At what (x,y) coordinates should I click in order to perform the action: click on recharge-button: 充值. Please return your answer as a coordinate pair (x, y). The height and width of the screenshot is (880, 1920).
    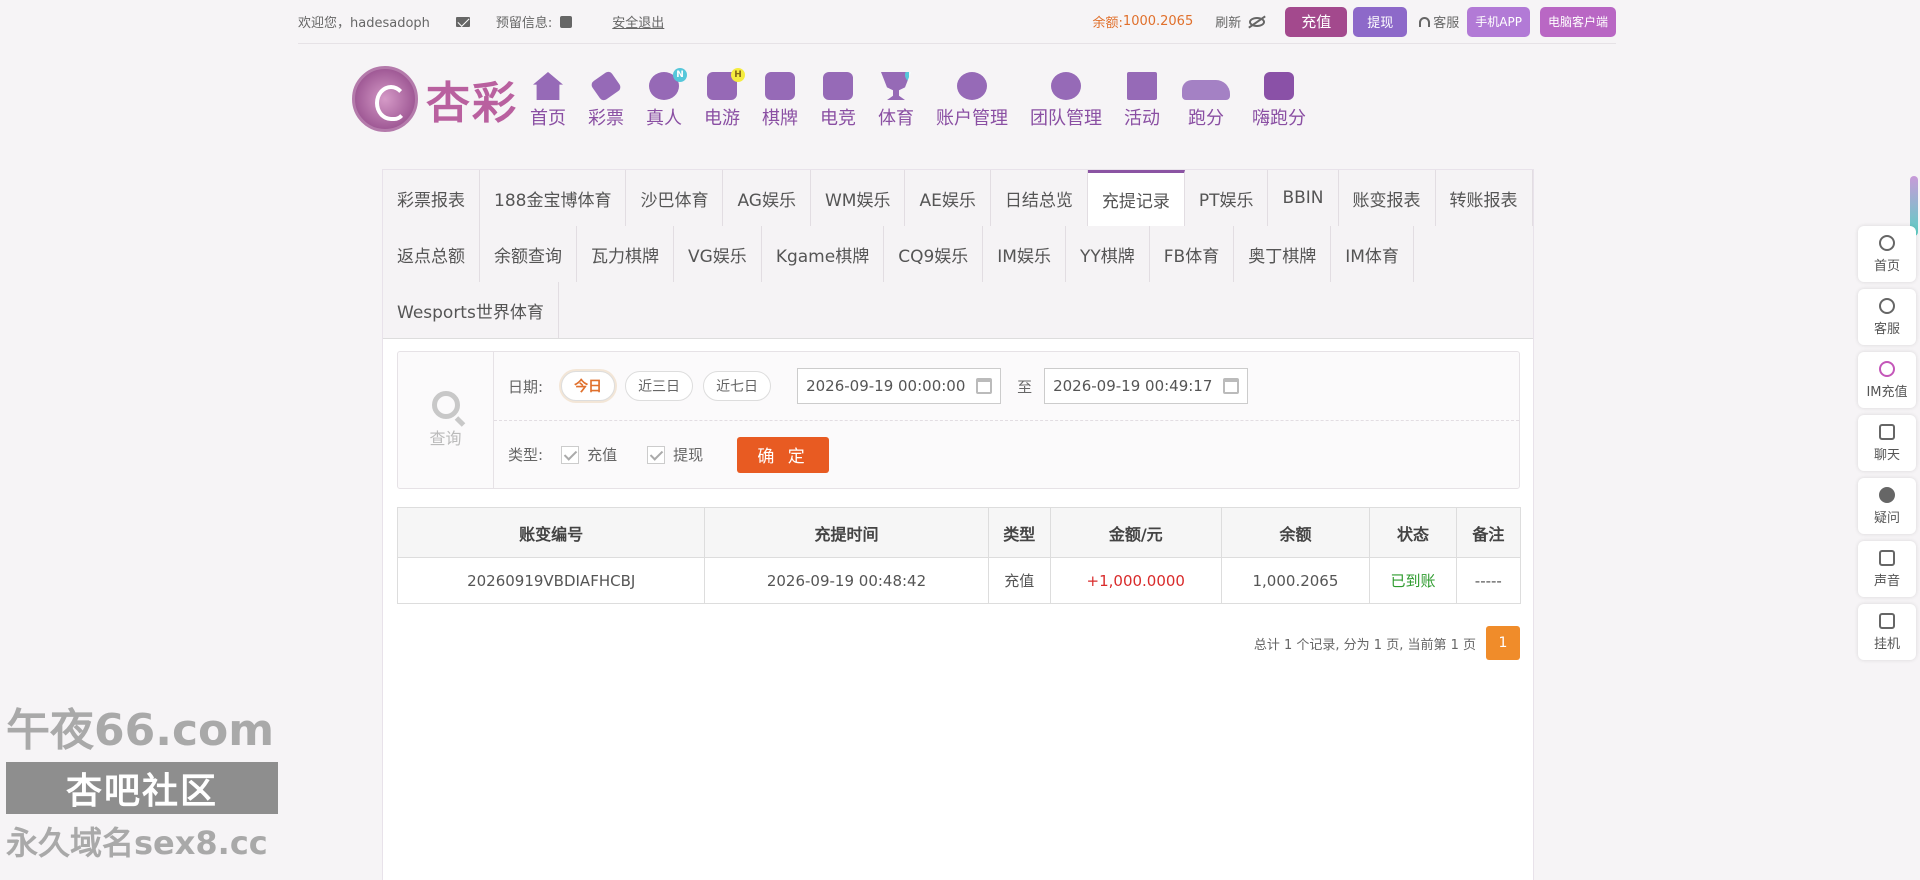
    Looking at the image, I should click on (1316, 21).